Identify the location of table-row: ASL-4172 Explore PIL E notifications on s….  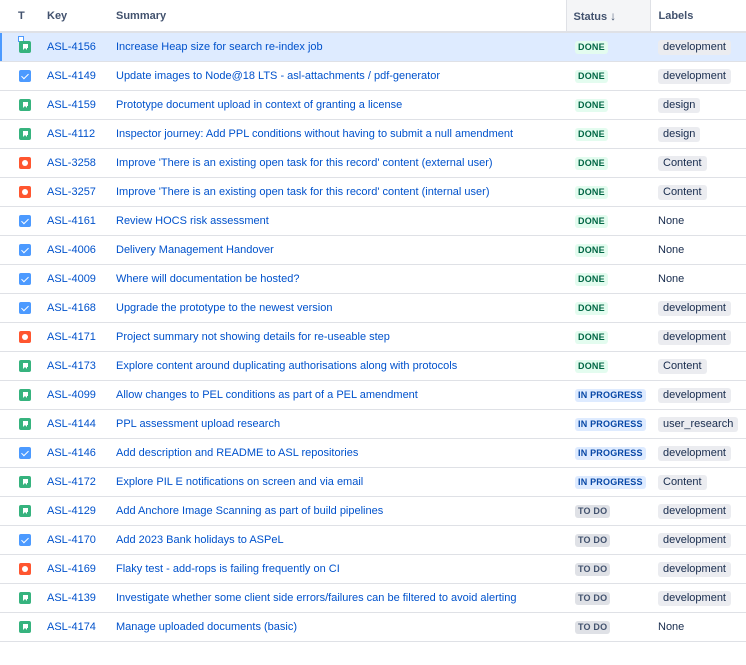
(373, 482).